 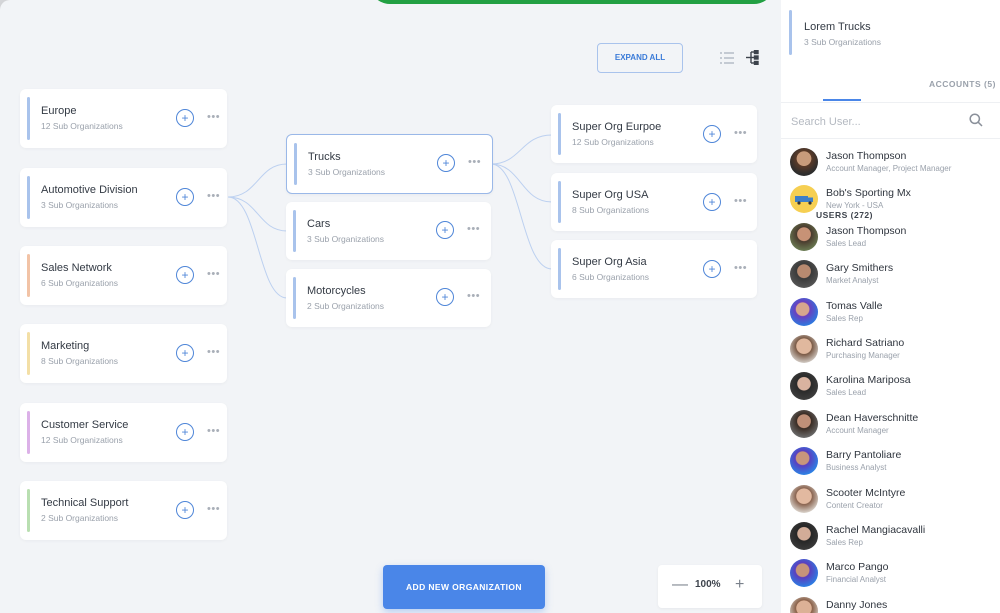 I want to click on org-title: Super Org USA, so click(x=610, y=195).